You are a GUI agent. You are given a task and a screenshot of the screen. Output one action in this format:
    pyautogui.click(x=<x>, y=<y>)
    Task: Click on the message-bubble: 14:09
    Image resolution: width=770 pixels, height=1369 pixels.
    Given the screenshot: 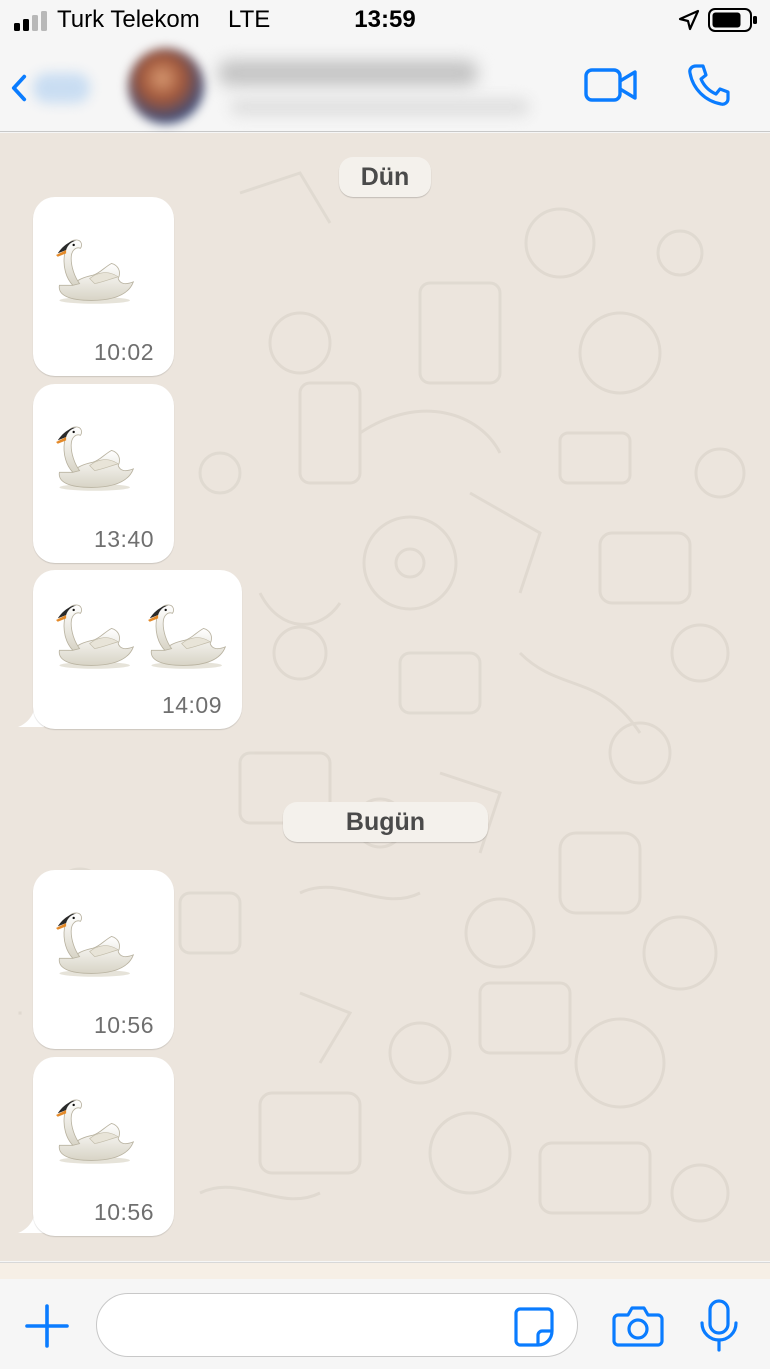 What is the action you would take?
    pyautogui.click(x=137, y=649)
    